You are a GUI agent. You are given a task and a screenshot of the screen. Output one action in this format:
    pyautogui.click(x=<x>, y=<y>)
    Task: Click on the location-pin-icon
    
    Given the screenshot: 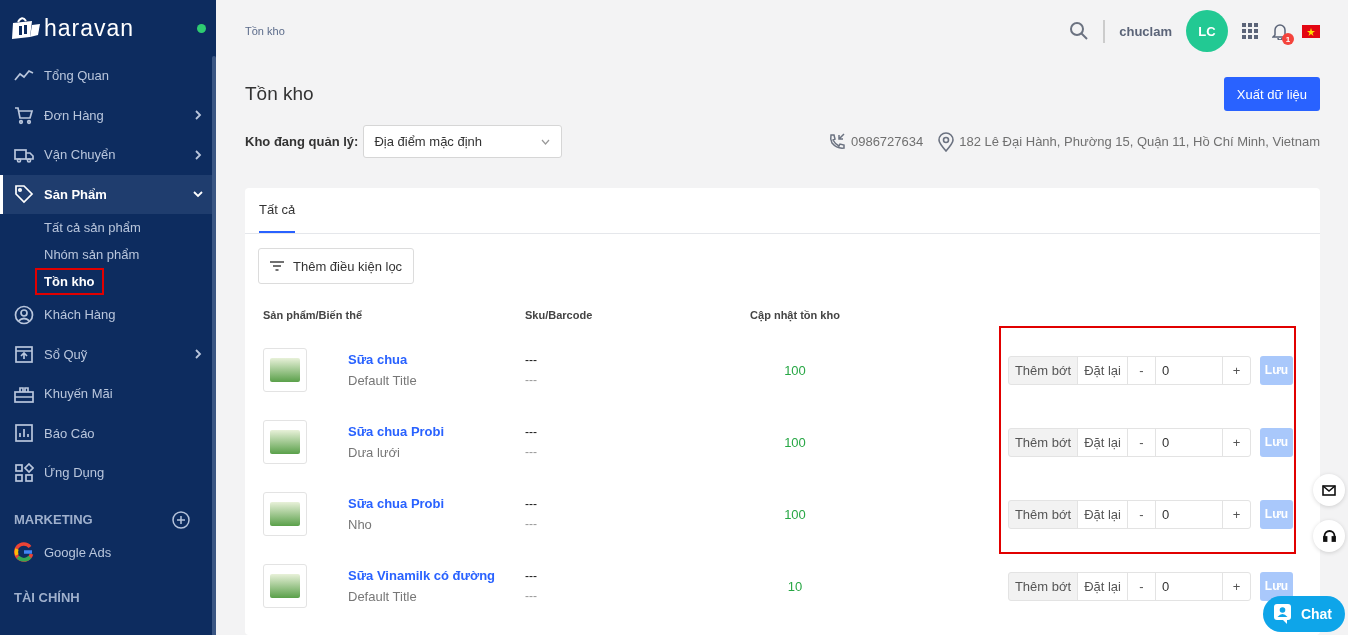 What is the action you would take?
    pyautogui.click(x=946, y=141)
    